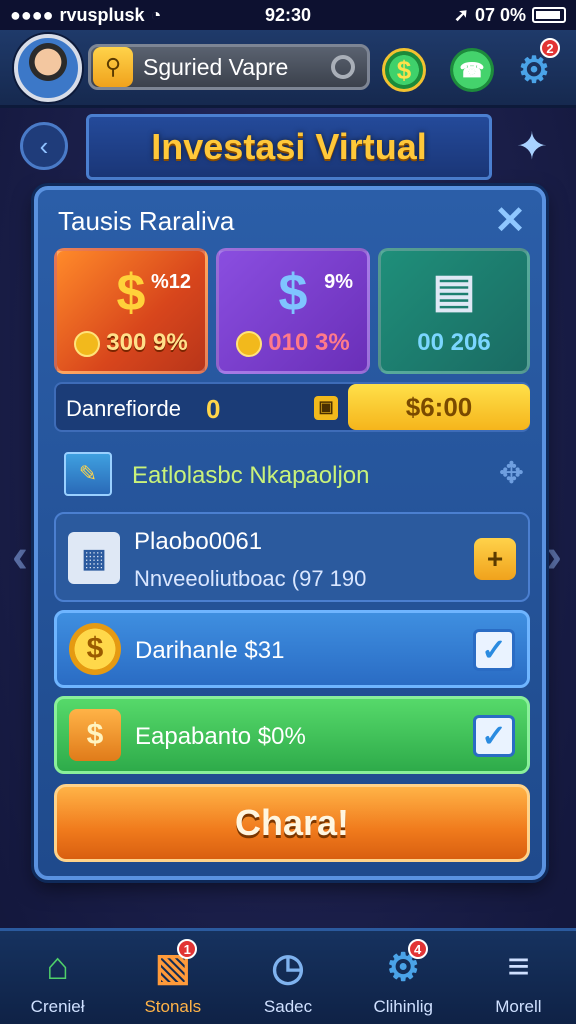  What do you see at coordinates (461, 14) in the screenshot?
I see `location-icon: ➚` at bounding box center [461, 14].